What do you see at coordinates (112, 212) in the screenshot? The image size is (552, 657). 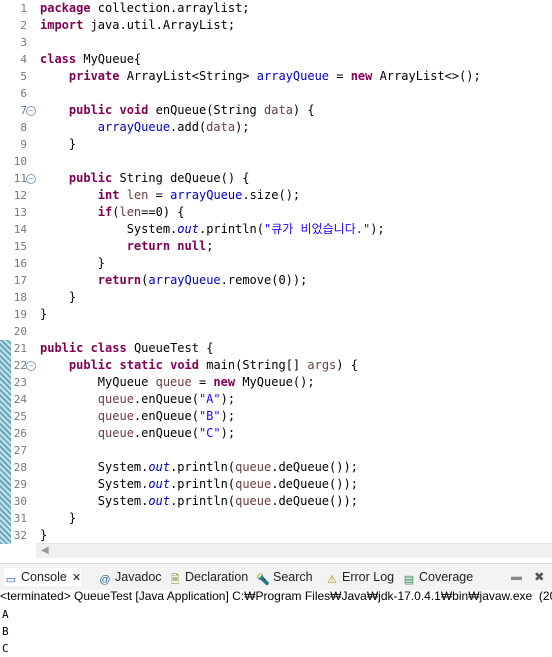 I see `code-line: if(len==0) {` at bounding box center [112, 212].